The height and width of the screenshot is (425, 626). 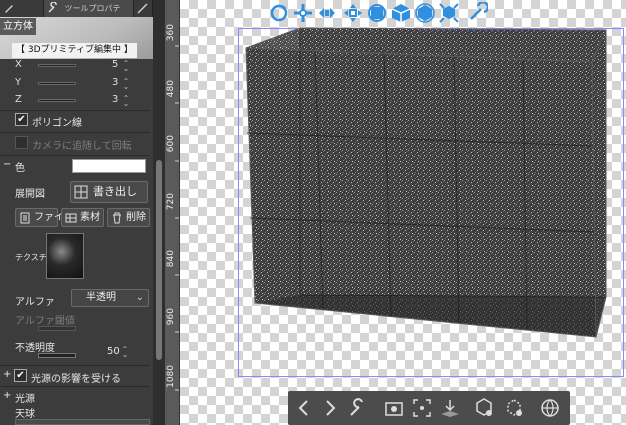 I want to click on delete-button: 削除, so click(x=128, y=217).